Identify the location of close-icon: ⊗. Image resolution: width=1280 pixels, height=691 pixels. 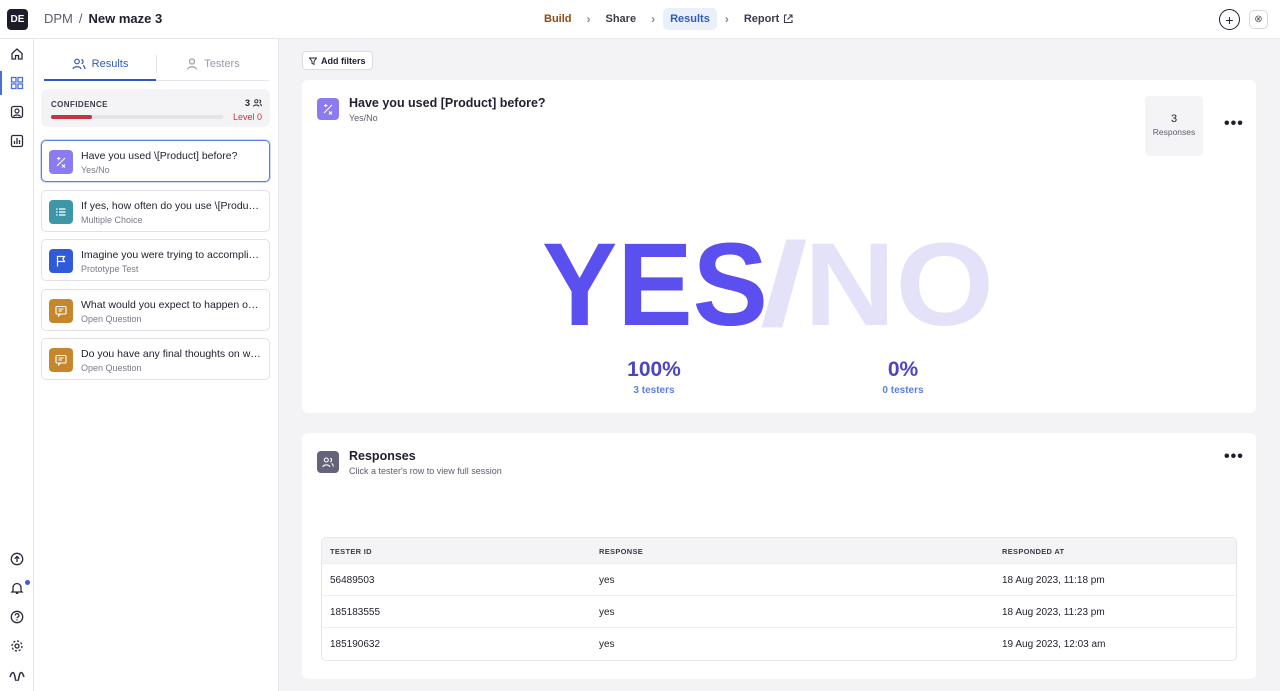
(1258, 19).